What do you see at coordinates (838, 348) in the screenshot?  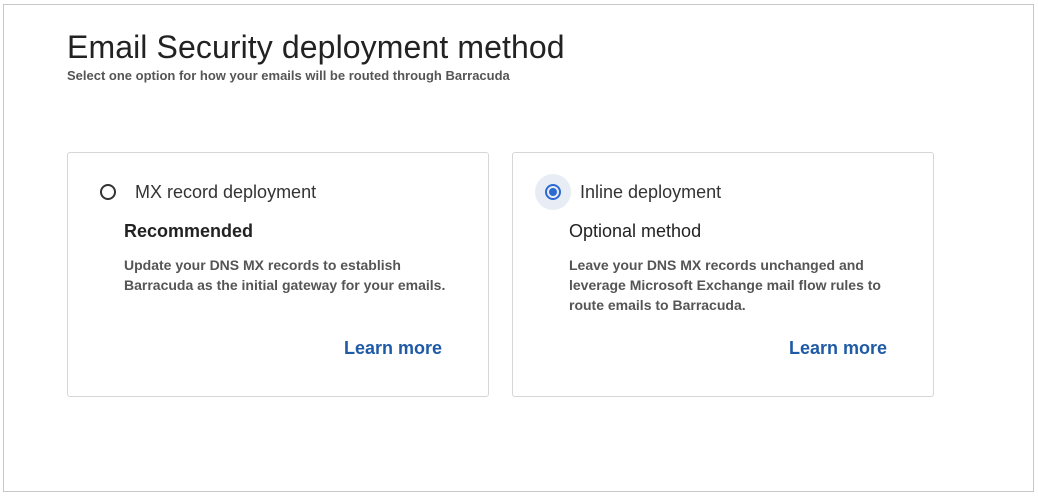 I see `inline-learn-more-link: Learn more` at bounding box center [838, 348].